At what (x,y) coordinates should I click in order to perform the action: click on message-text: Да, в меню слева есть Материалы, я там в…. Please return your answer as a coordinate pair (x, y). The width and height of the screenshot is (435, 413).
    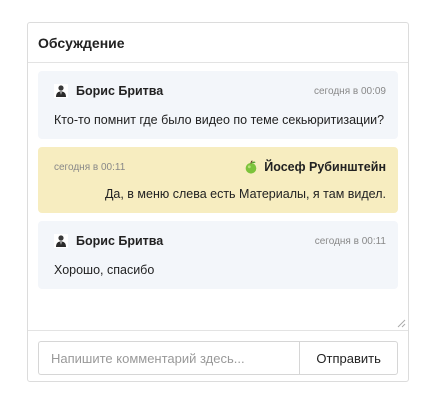
    Looking at the image, I should click on (245, 194).